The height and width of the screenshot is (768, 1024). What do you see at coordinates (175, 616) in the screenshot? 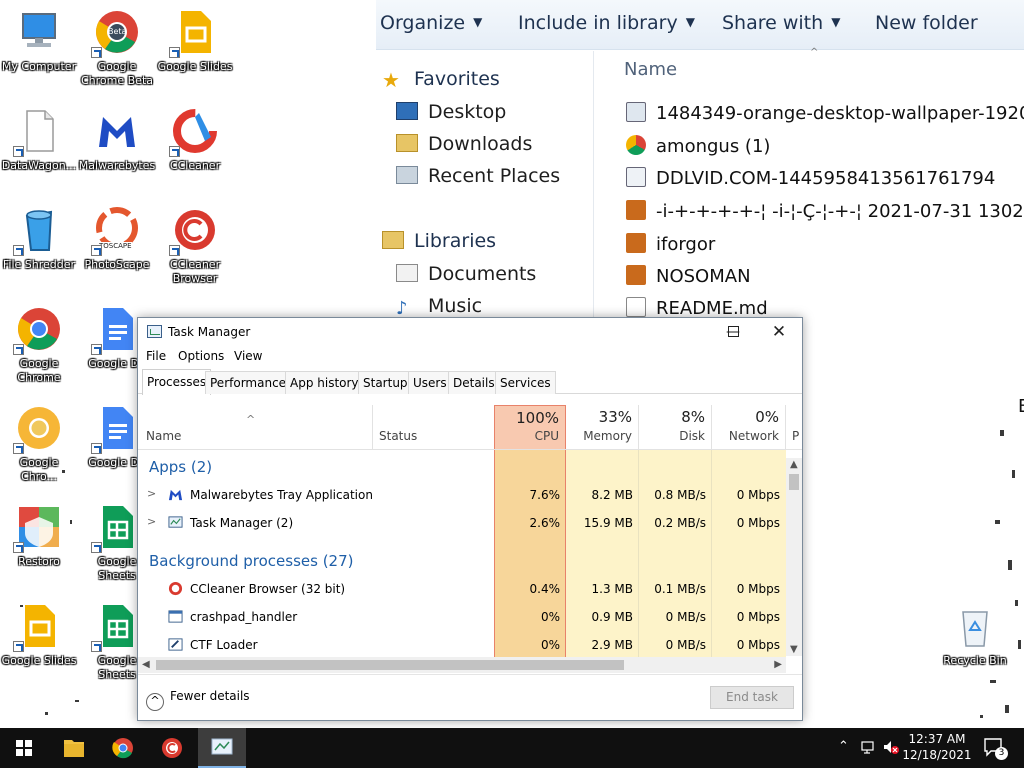
I see `app-window-icon` at bounding box center [175, 616].